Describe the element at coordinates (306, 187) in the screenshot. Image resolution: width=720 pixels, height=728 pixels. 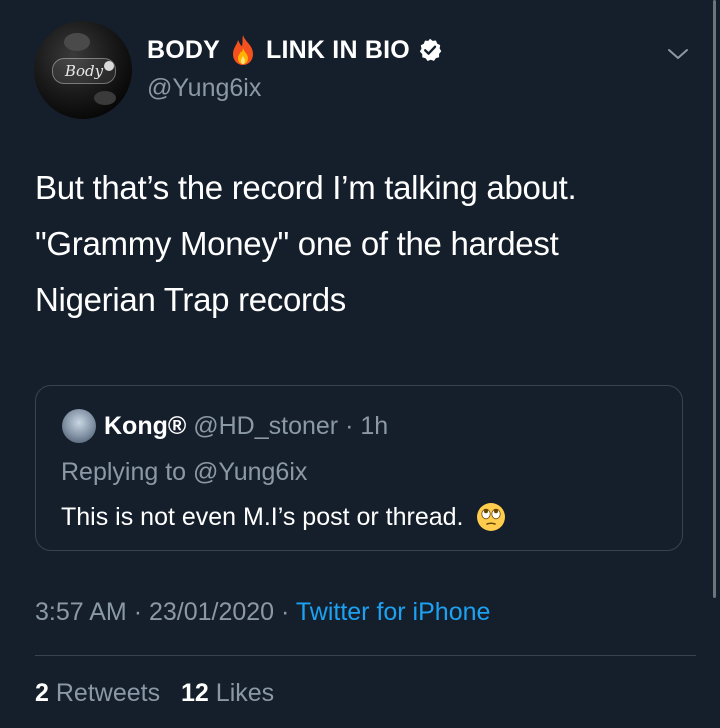
I see `tweet-text-line: But that’s the record I’m talking about.` at that location.